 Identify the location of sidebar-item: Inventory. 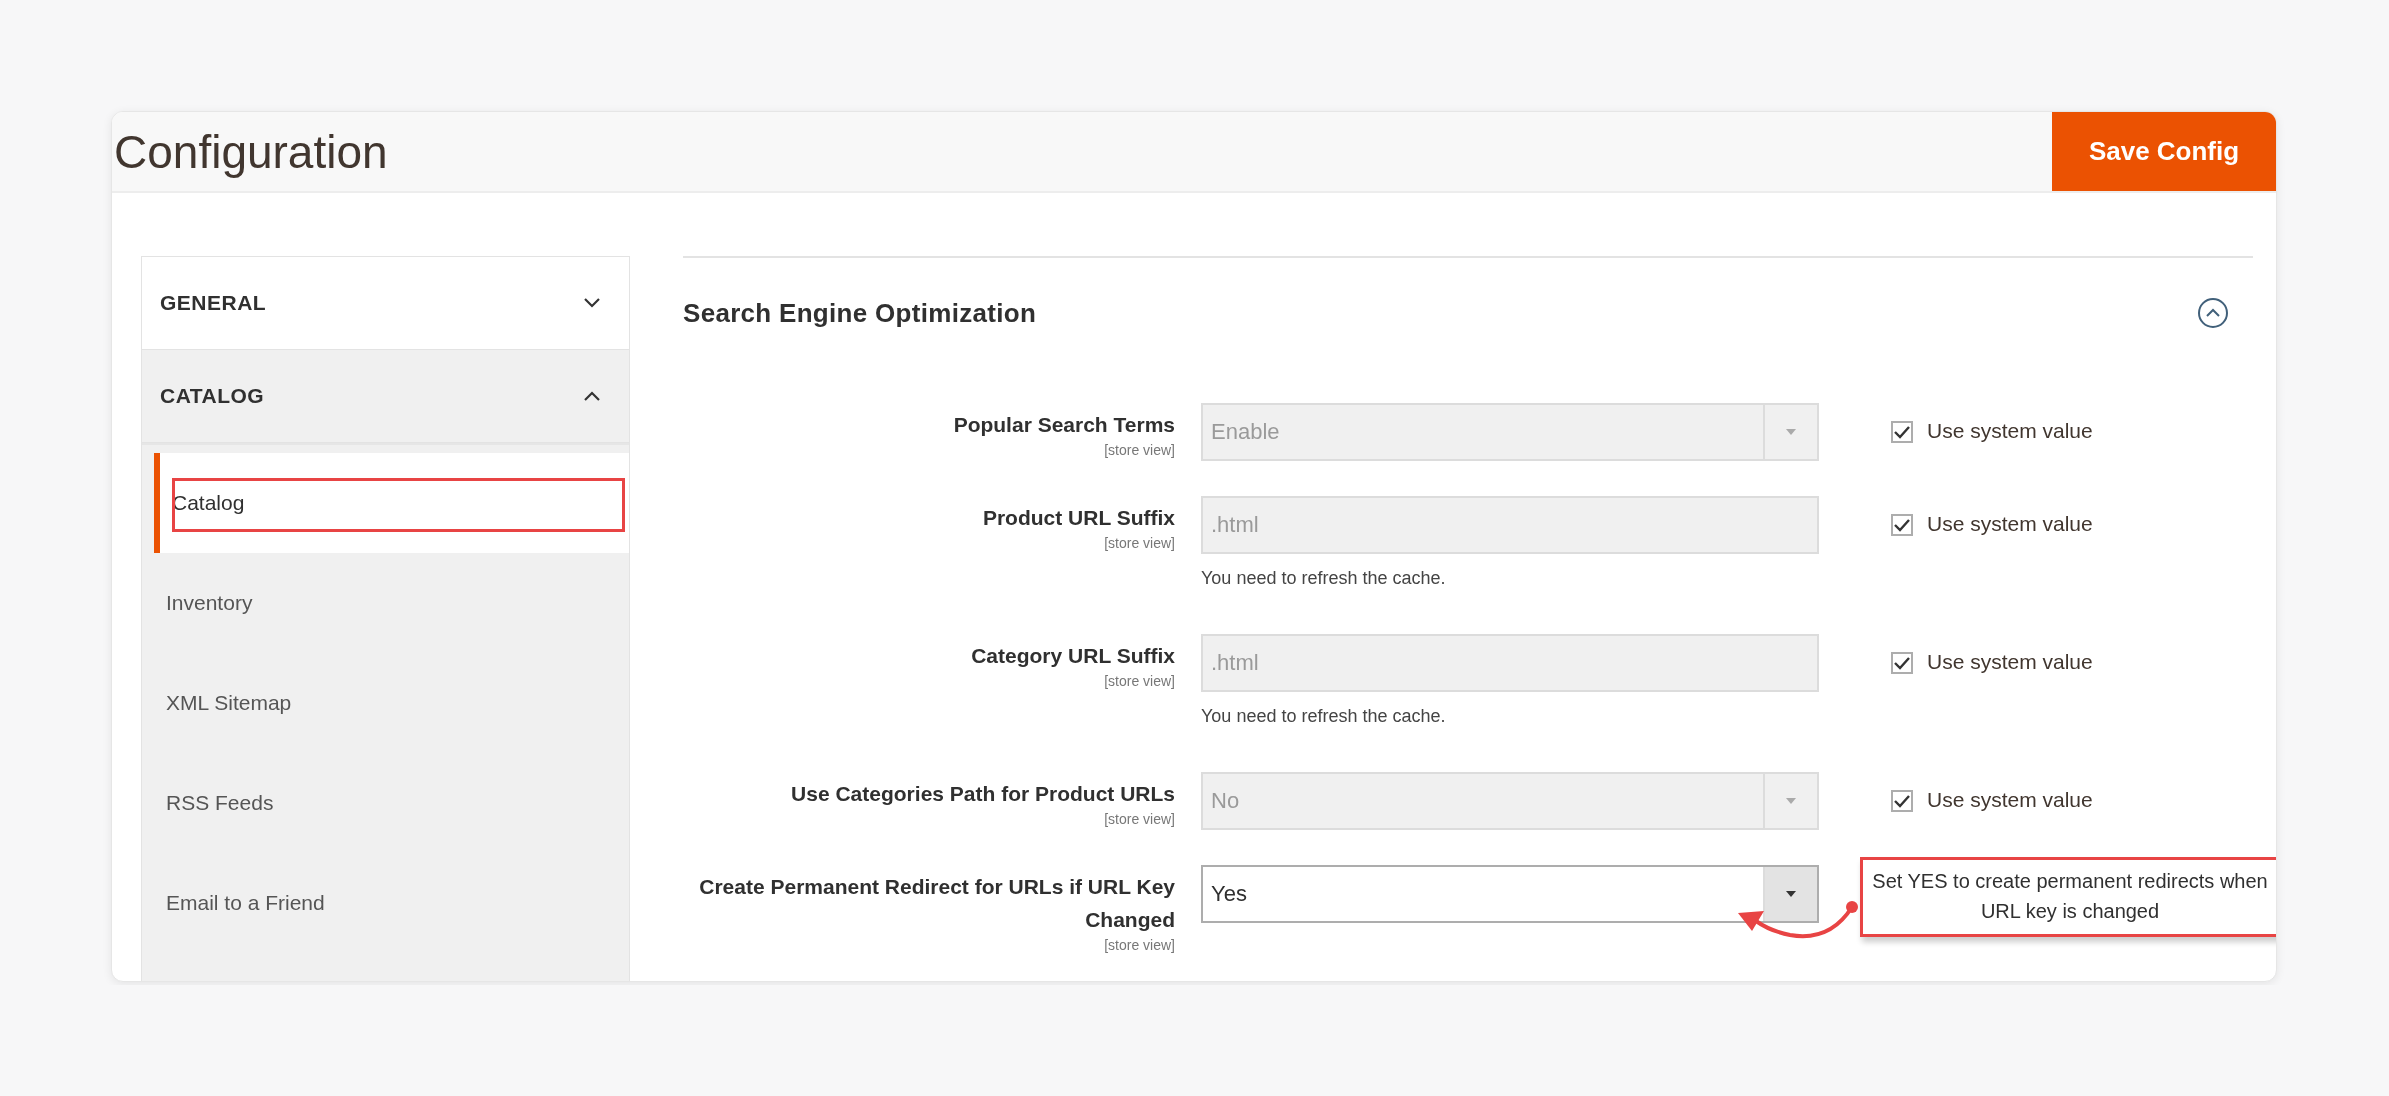
(385, 603).